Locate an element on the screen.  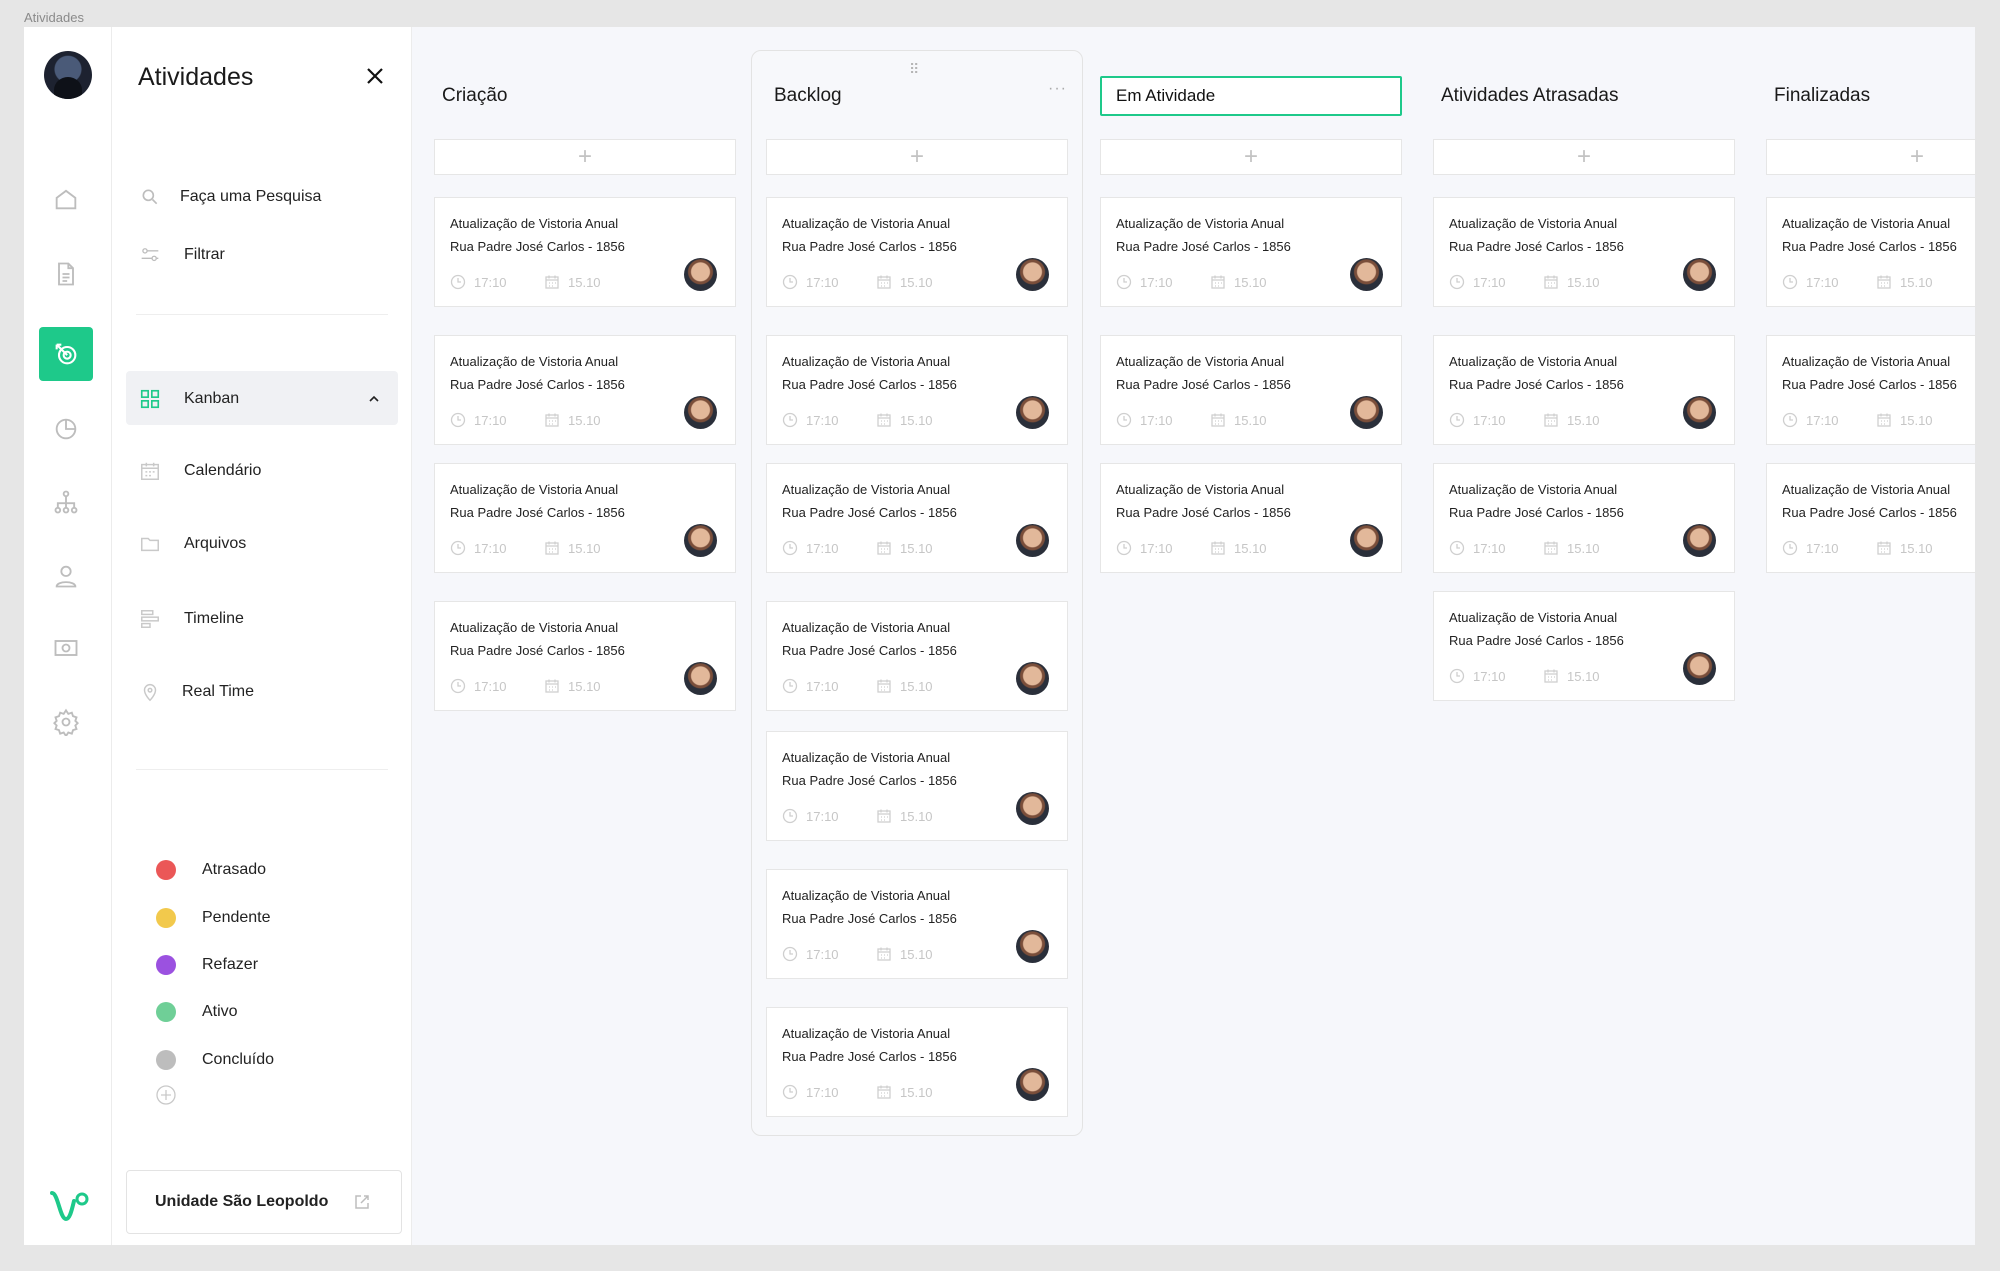
column-title-input: Em Atividade is located at coordinates (1251, 96).